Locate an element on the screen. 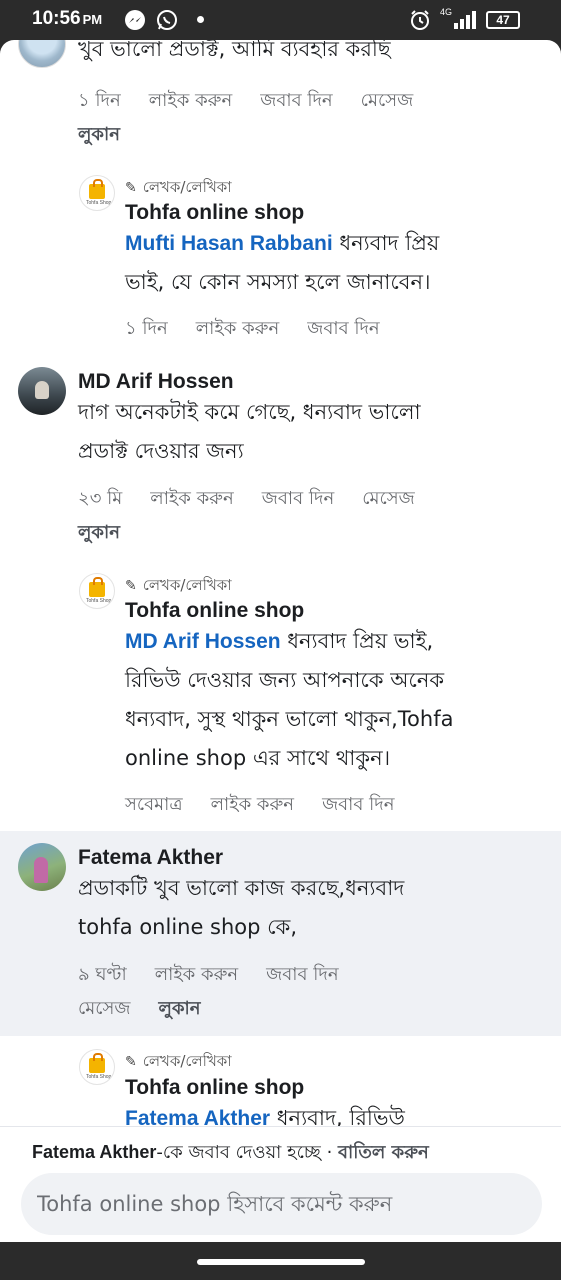 This screenshot has height=1280, width=561. comment-text: Mufti Hasan Rabbani ধন্যবাদ প্রিয় is located at coordinates (282, 243).